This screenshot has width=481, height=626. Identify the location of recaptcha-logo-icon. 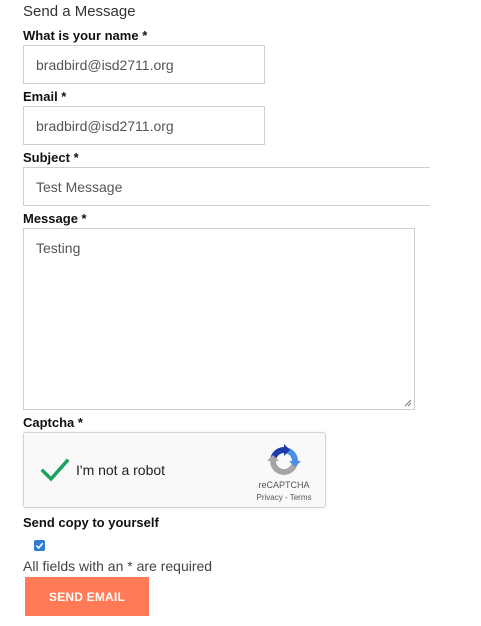
(284, 459).